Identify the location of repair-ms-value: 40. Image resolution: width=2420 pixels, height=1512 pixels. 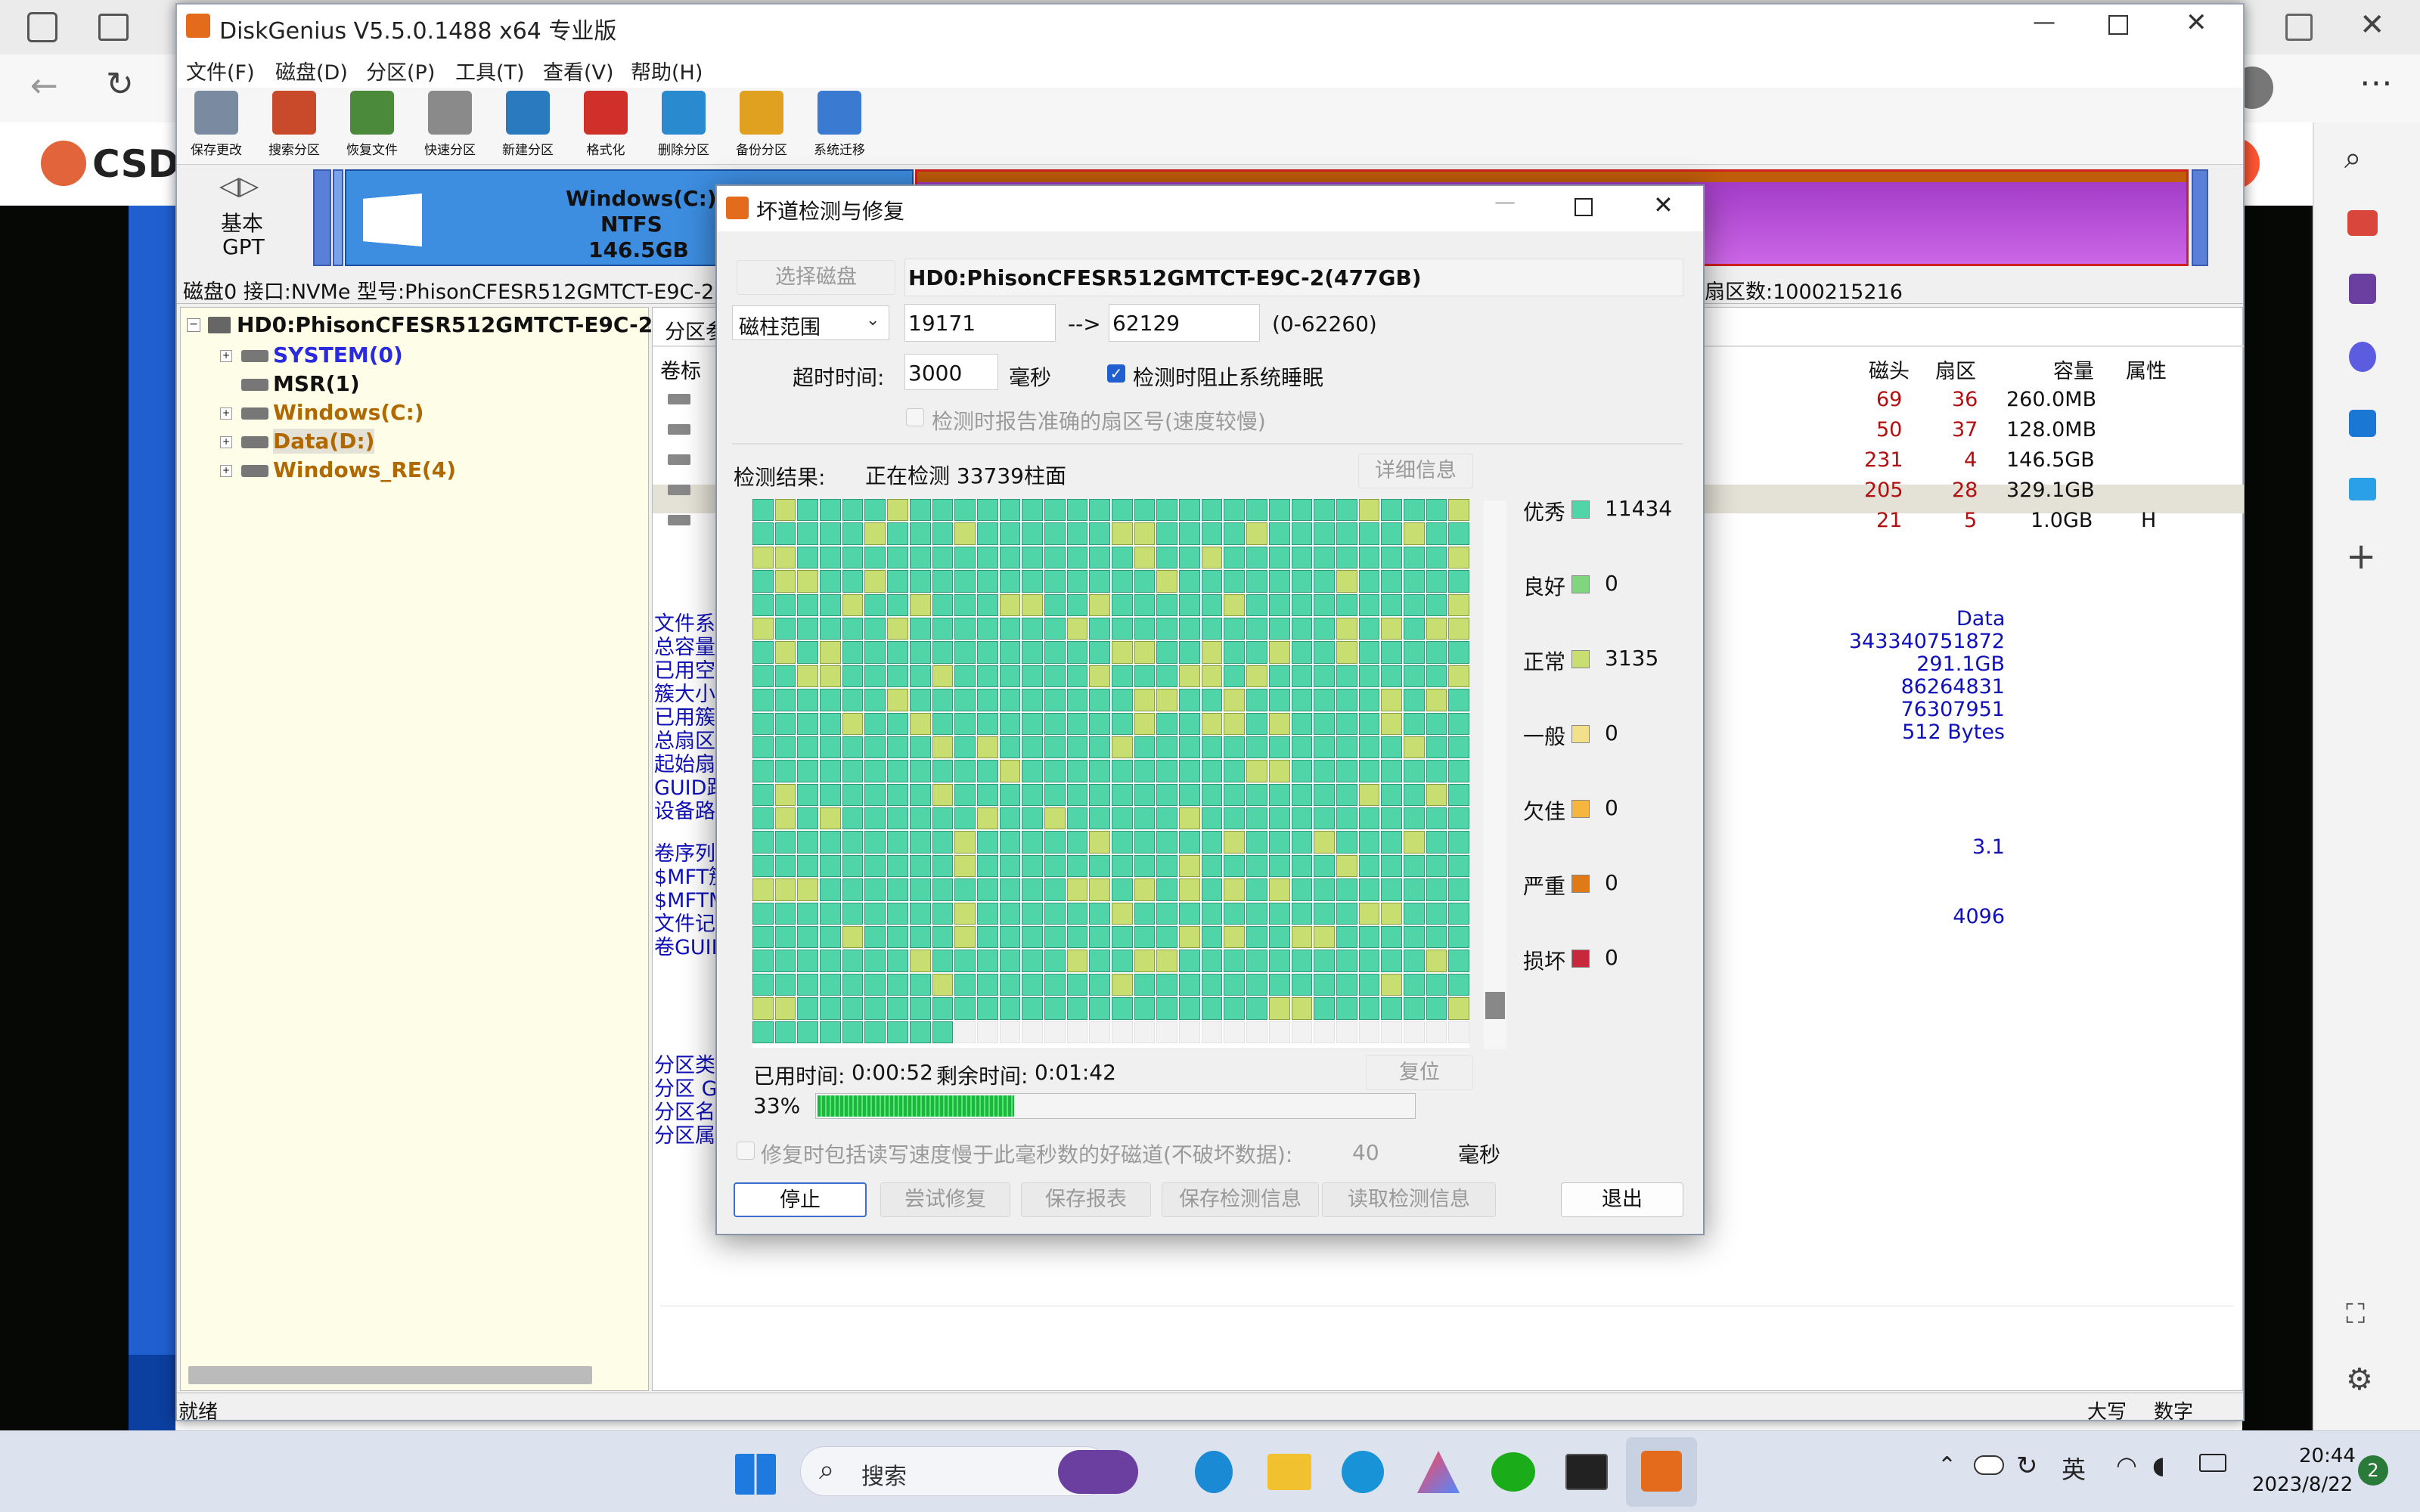
(1365, 1152).